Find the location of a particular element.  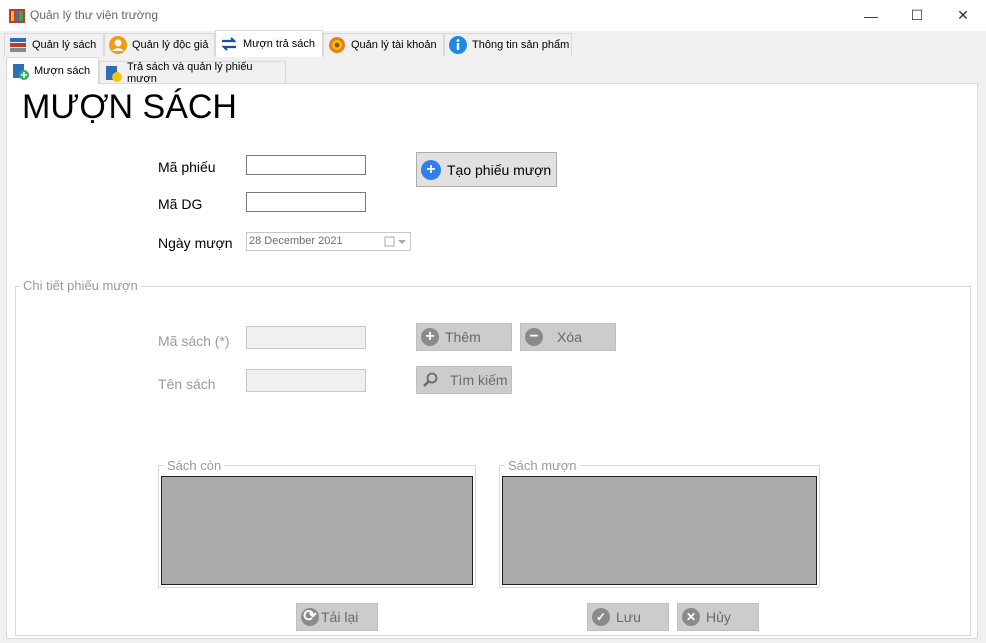

tab-label: Quản lý sách is located at coordinates (64, 45).